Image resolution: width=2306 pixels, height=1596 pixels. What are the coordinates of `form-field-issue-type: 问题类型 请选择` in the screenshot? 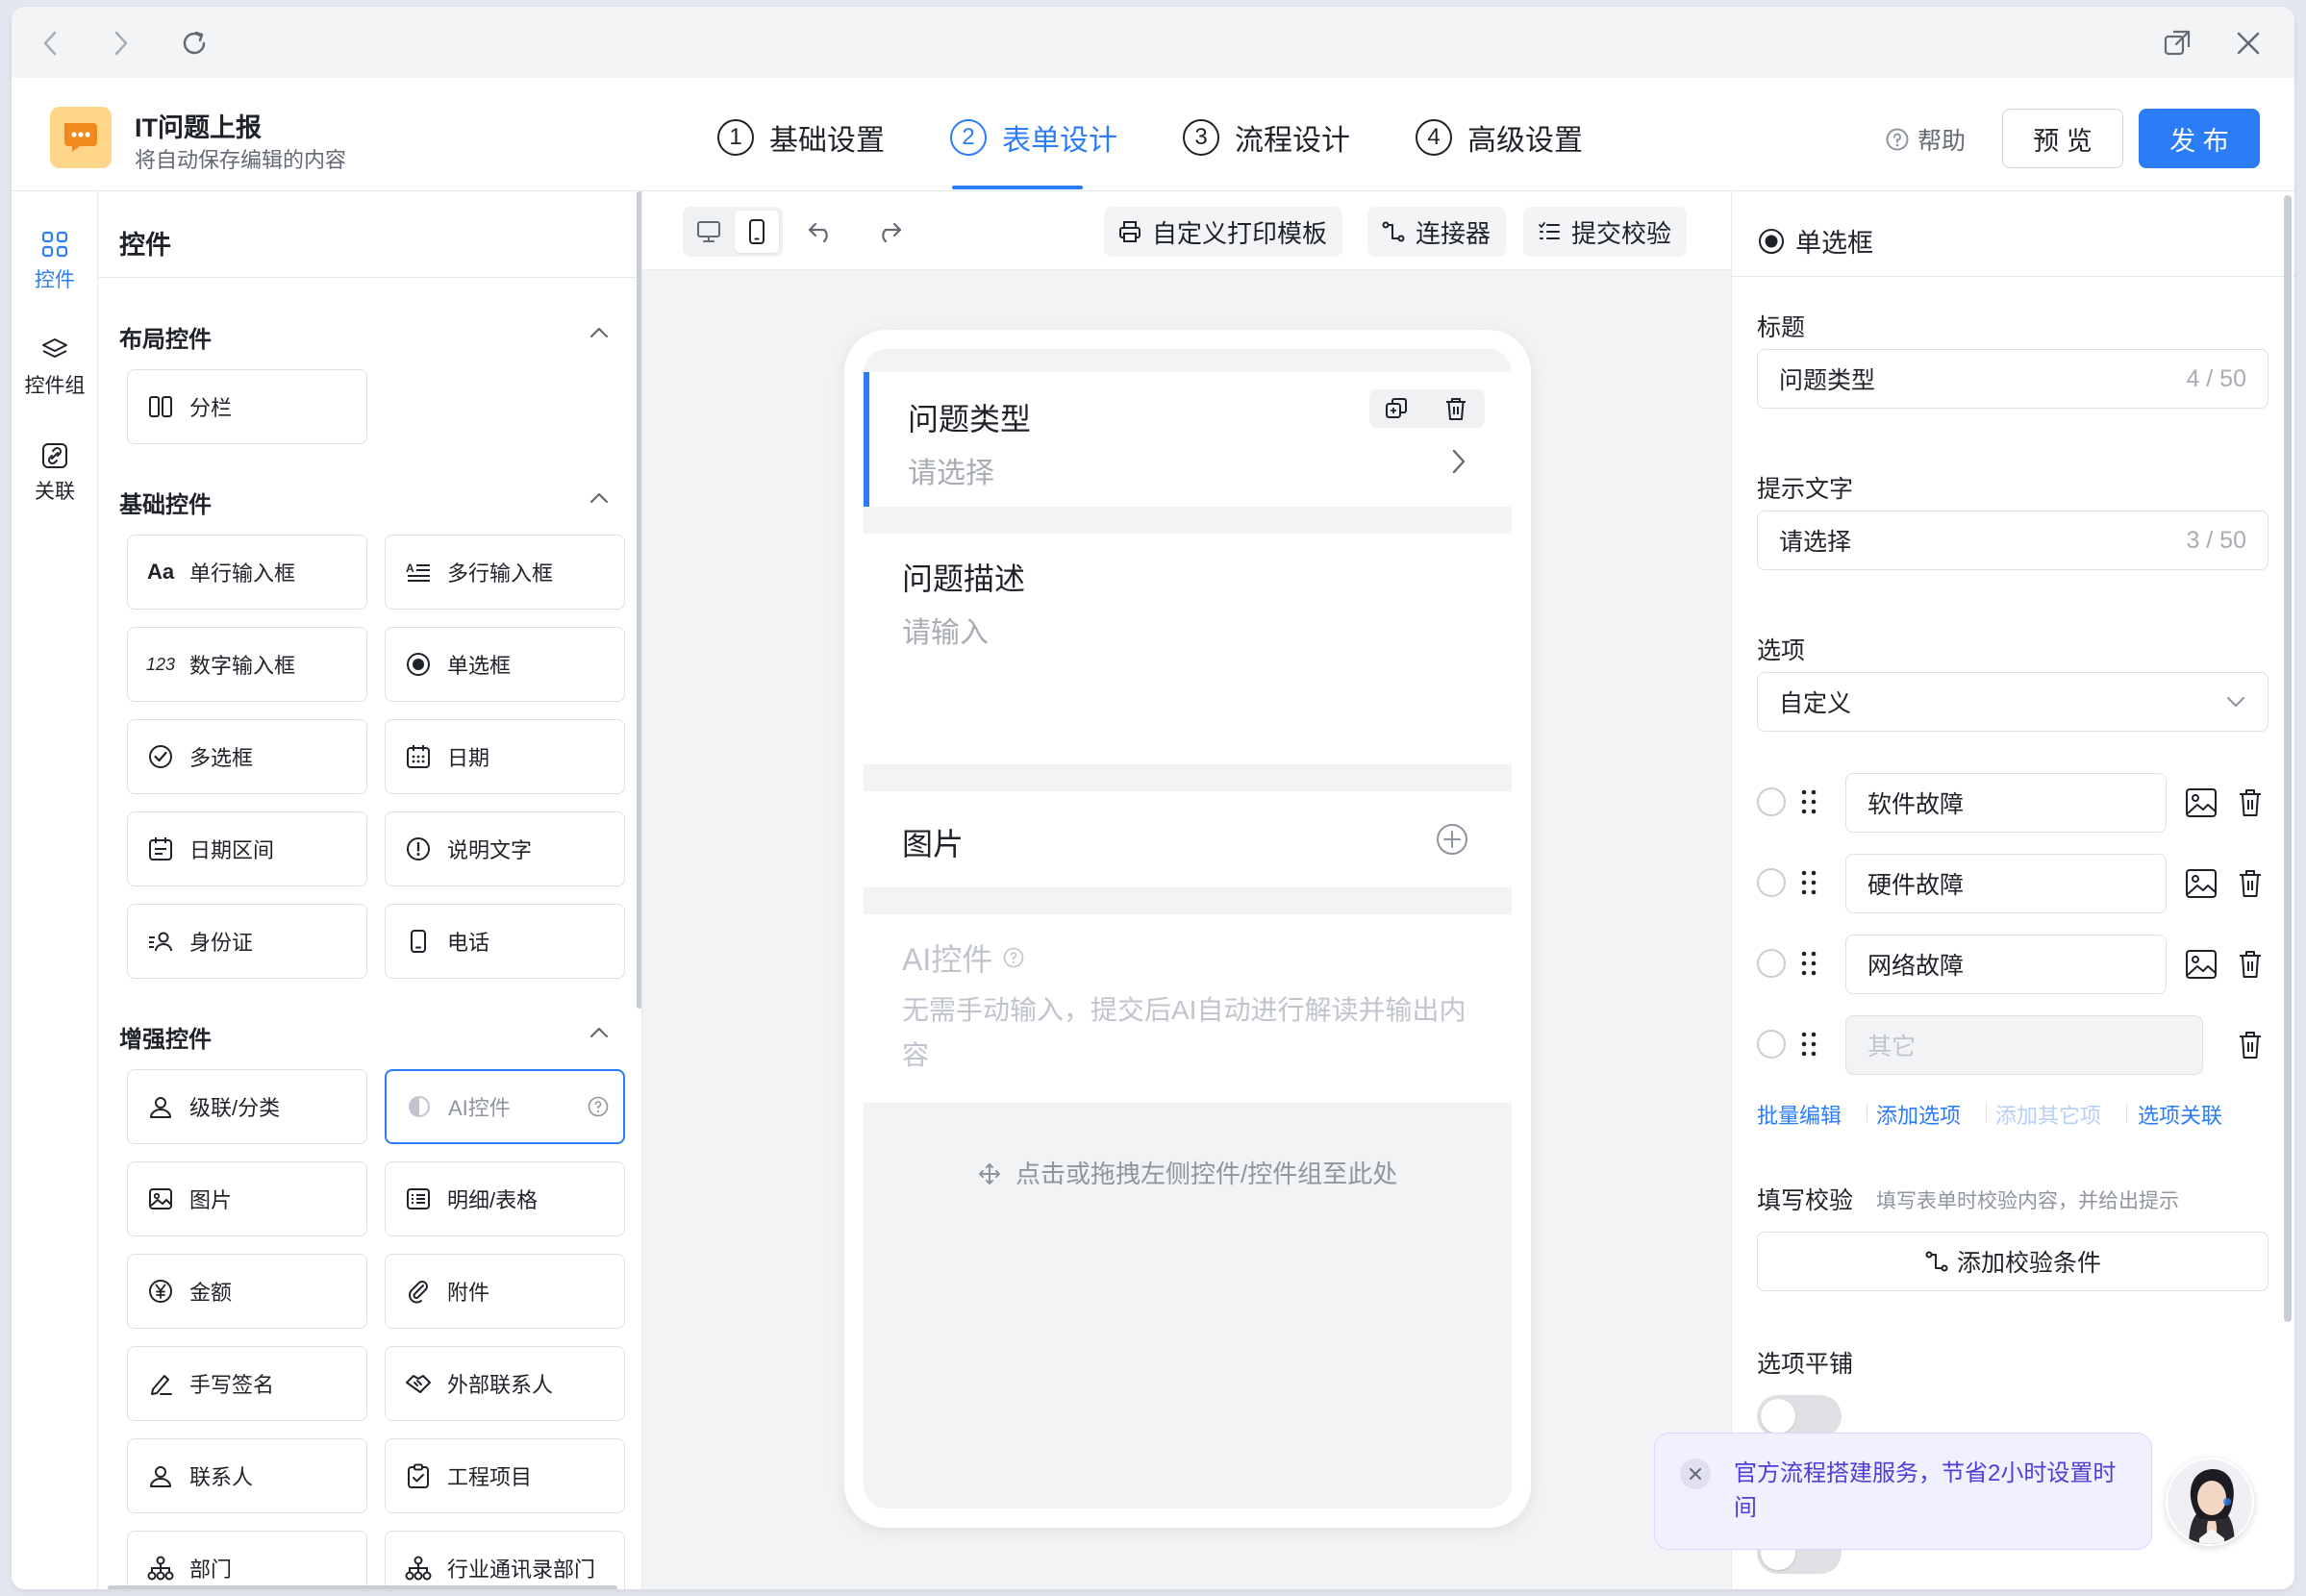 It's located at (1188, 439).